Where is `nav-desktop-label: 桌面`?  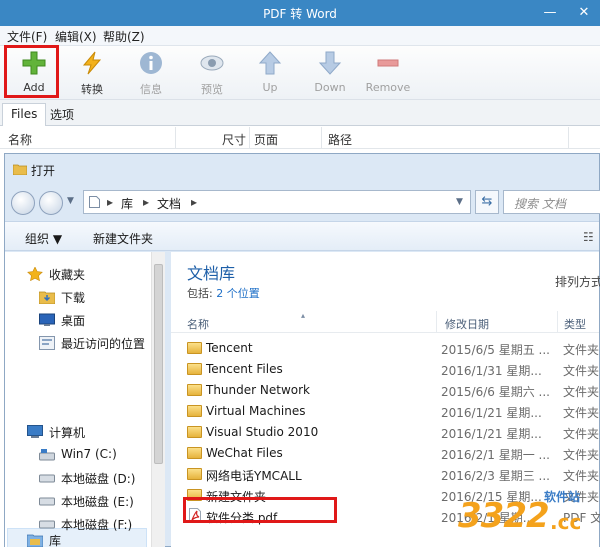
nav-desktop-label: 桌面 is located at coordinates (73, 321).